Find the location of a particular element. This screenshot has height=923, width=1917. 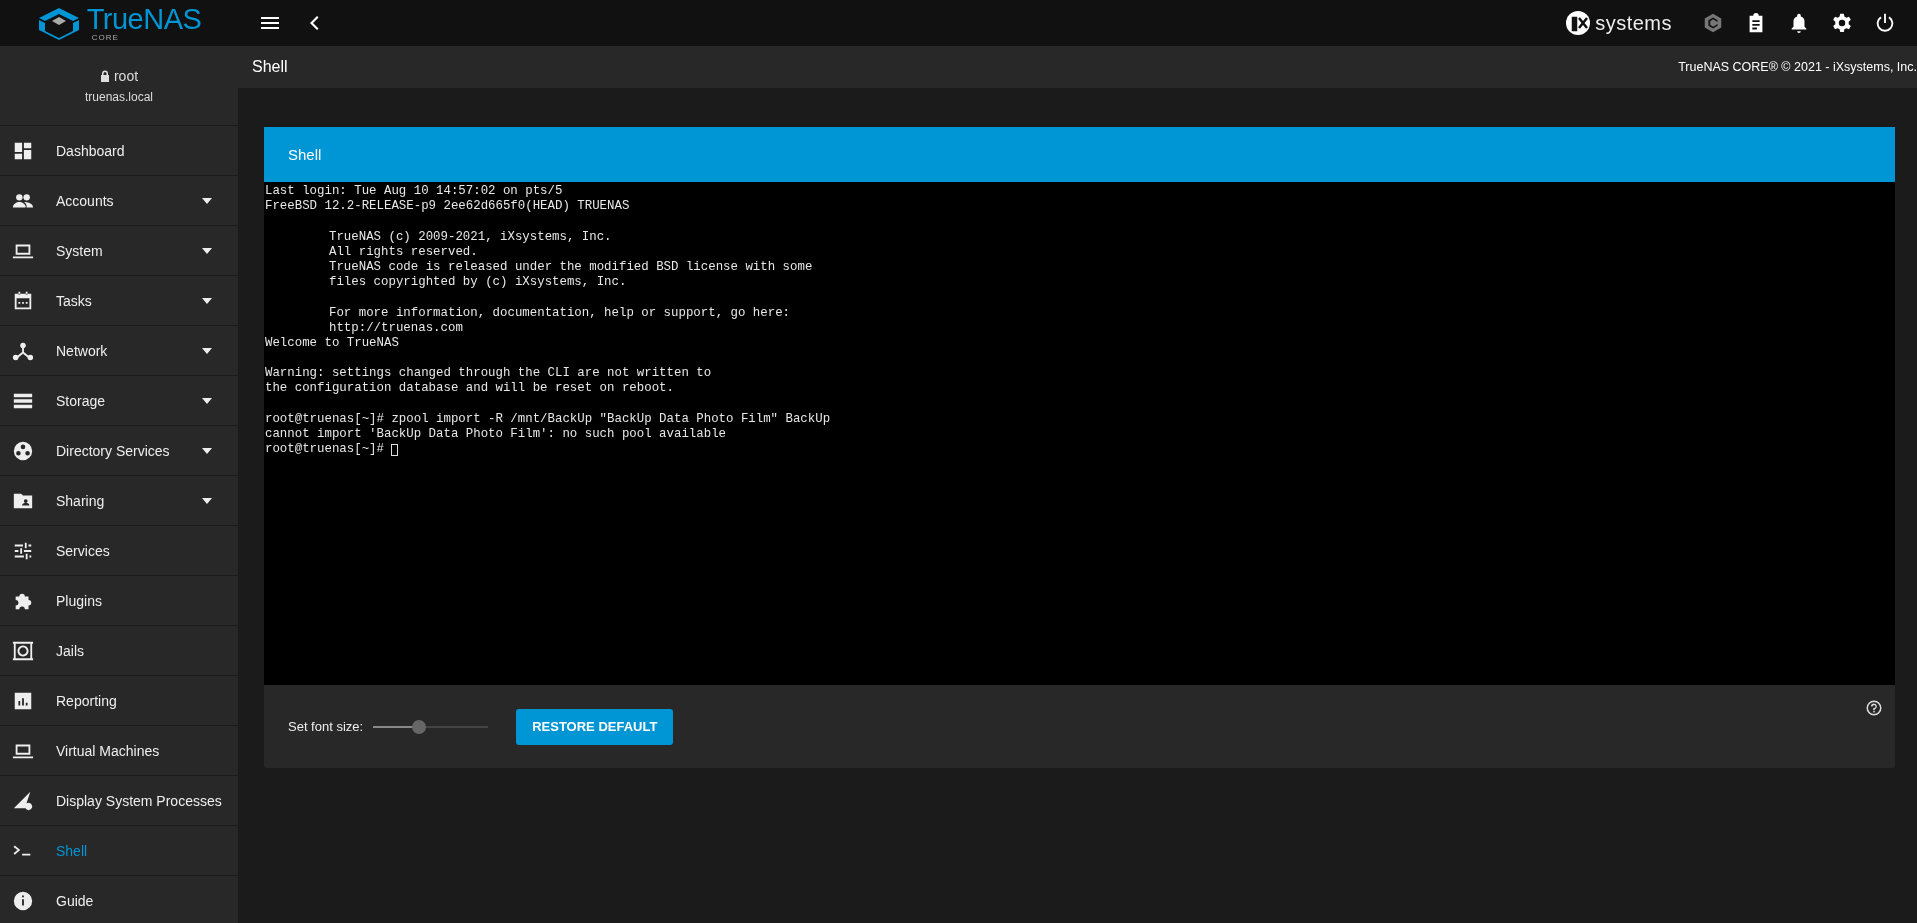

sidebar-item: Shell is located at coordinates (119, 851).